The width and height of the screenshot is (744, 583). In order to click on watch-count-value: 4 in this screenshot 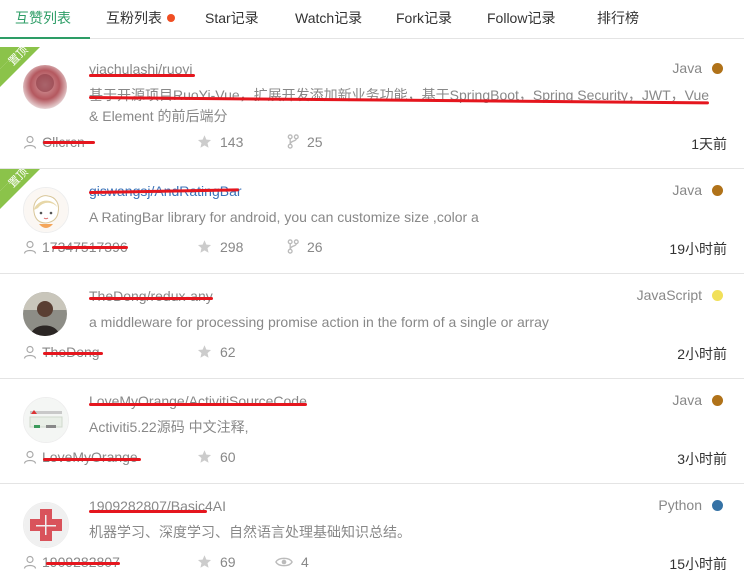, I will do `click(305, 562)`.